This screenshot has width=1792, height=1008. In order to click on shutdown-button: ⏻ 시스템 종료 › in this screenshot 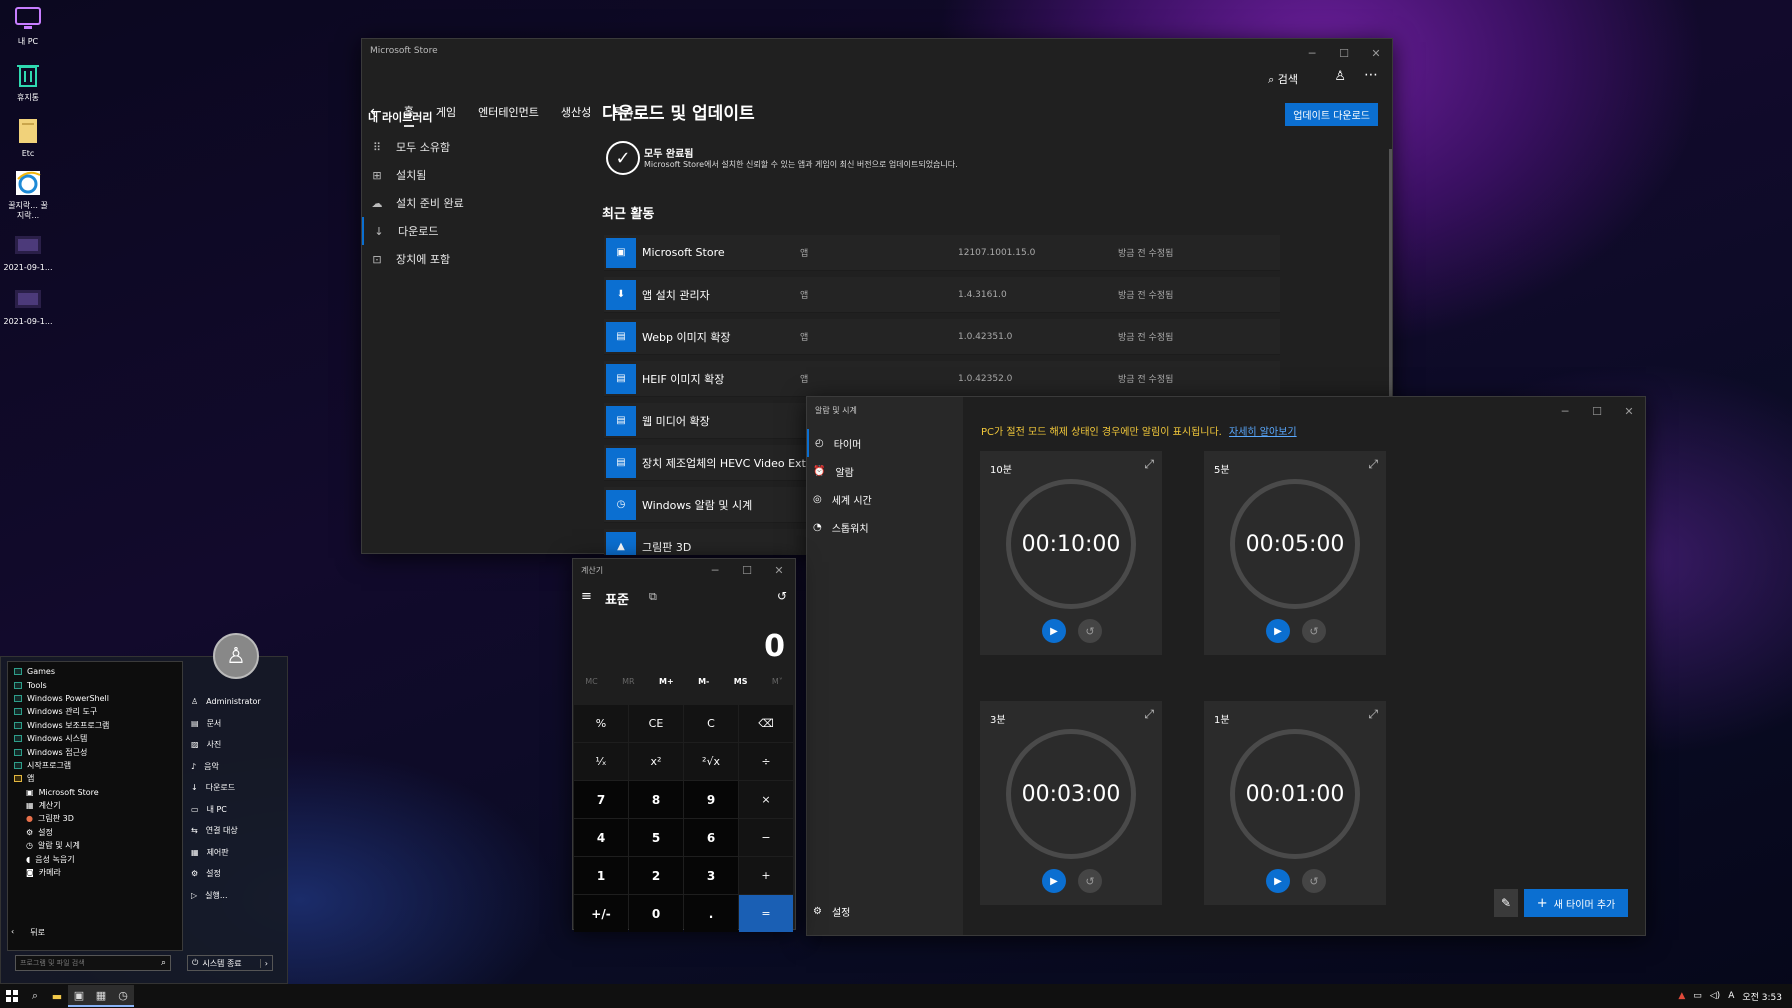, I will do `click(230, 963)`.